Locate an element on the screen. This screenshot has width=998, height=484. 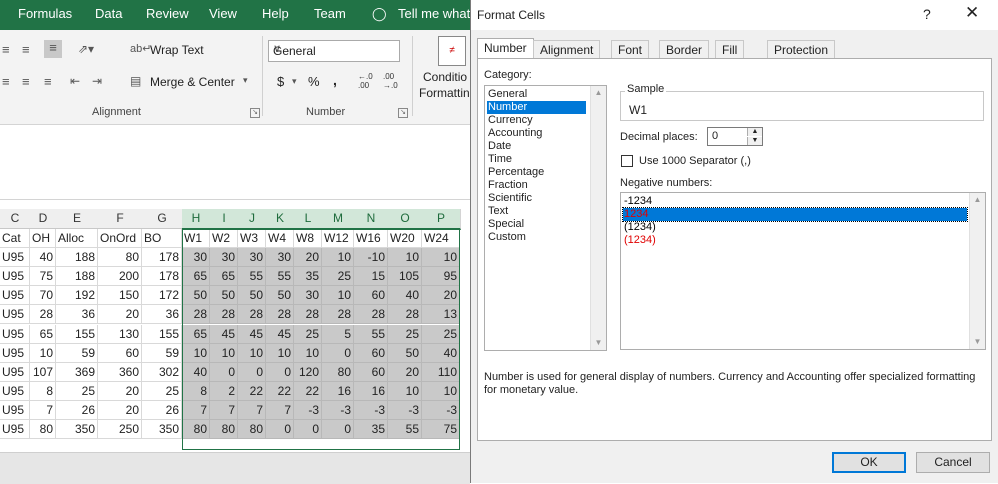
table-cell: 188 is located at coordinates (77, 258).